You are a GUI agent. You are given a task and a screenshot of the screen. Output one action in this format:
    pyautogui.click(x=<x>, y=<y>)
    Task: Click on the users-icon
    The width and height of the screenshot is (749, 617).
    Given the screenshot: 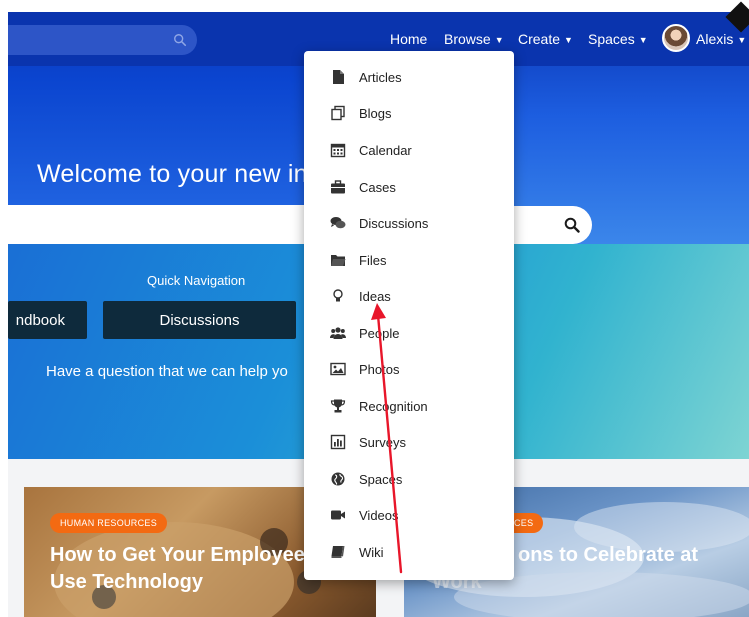 What is the action you would take?
    pyautogui.click(x=338, y=333)
    